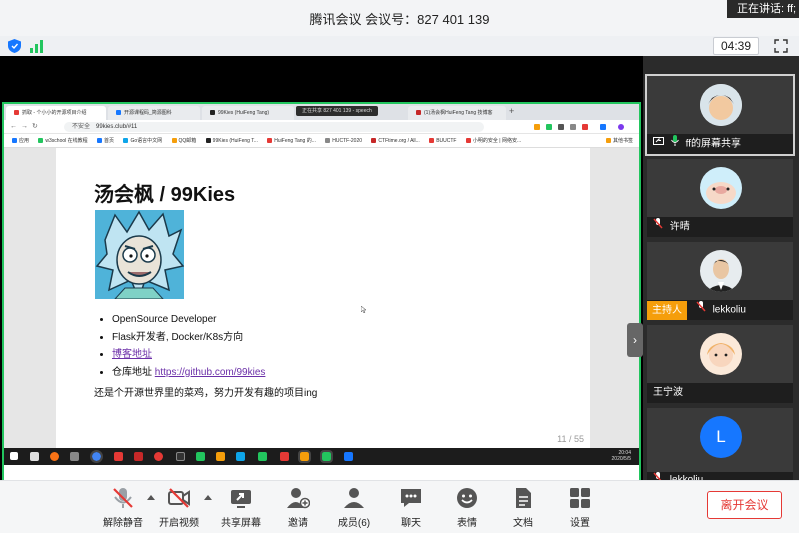  I want to click on unmute-button: 解除静音, so click(123, 507).